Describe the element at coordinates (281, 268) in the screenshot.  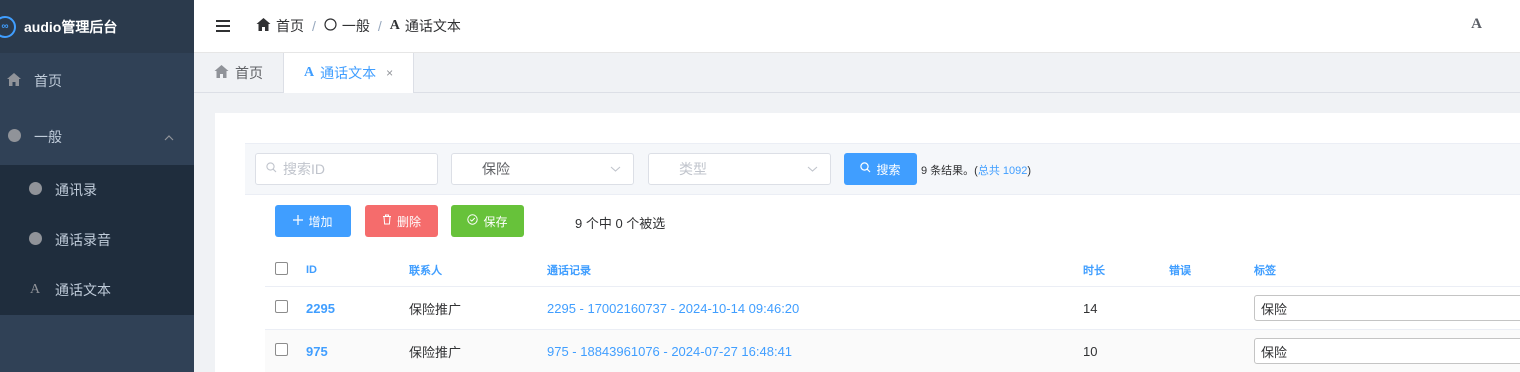
I see `select-all-checkbox` at that location.